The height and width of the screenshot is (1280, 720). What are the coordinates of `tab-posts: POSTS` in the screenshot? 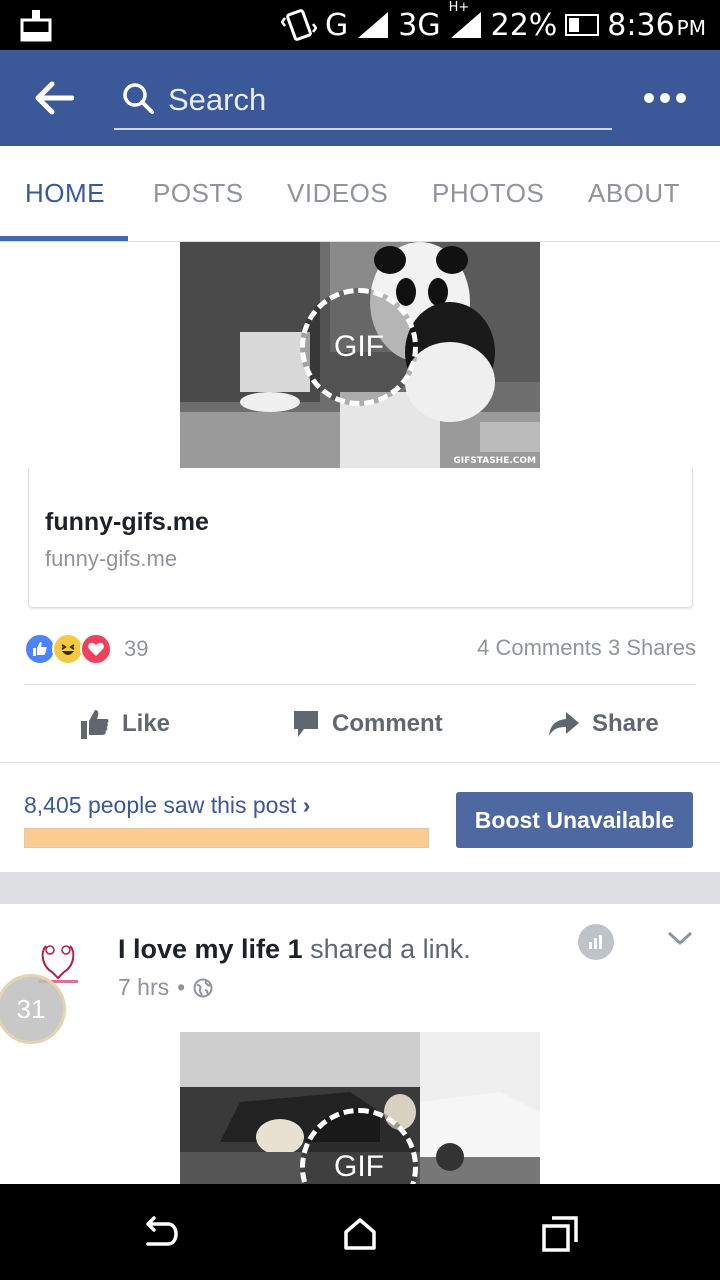 It's located at (198, 193).